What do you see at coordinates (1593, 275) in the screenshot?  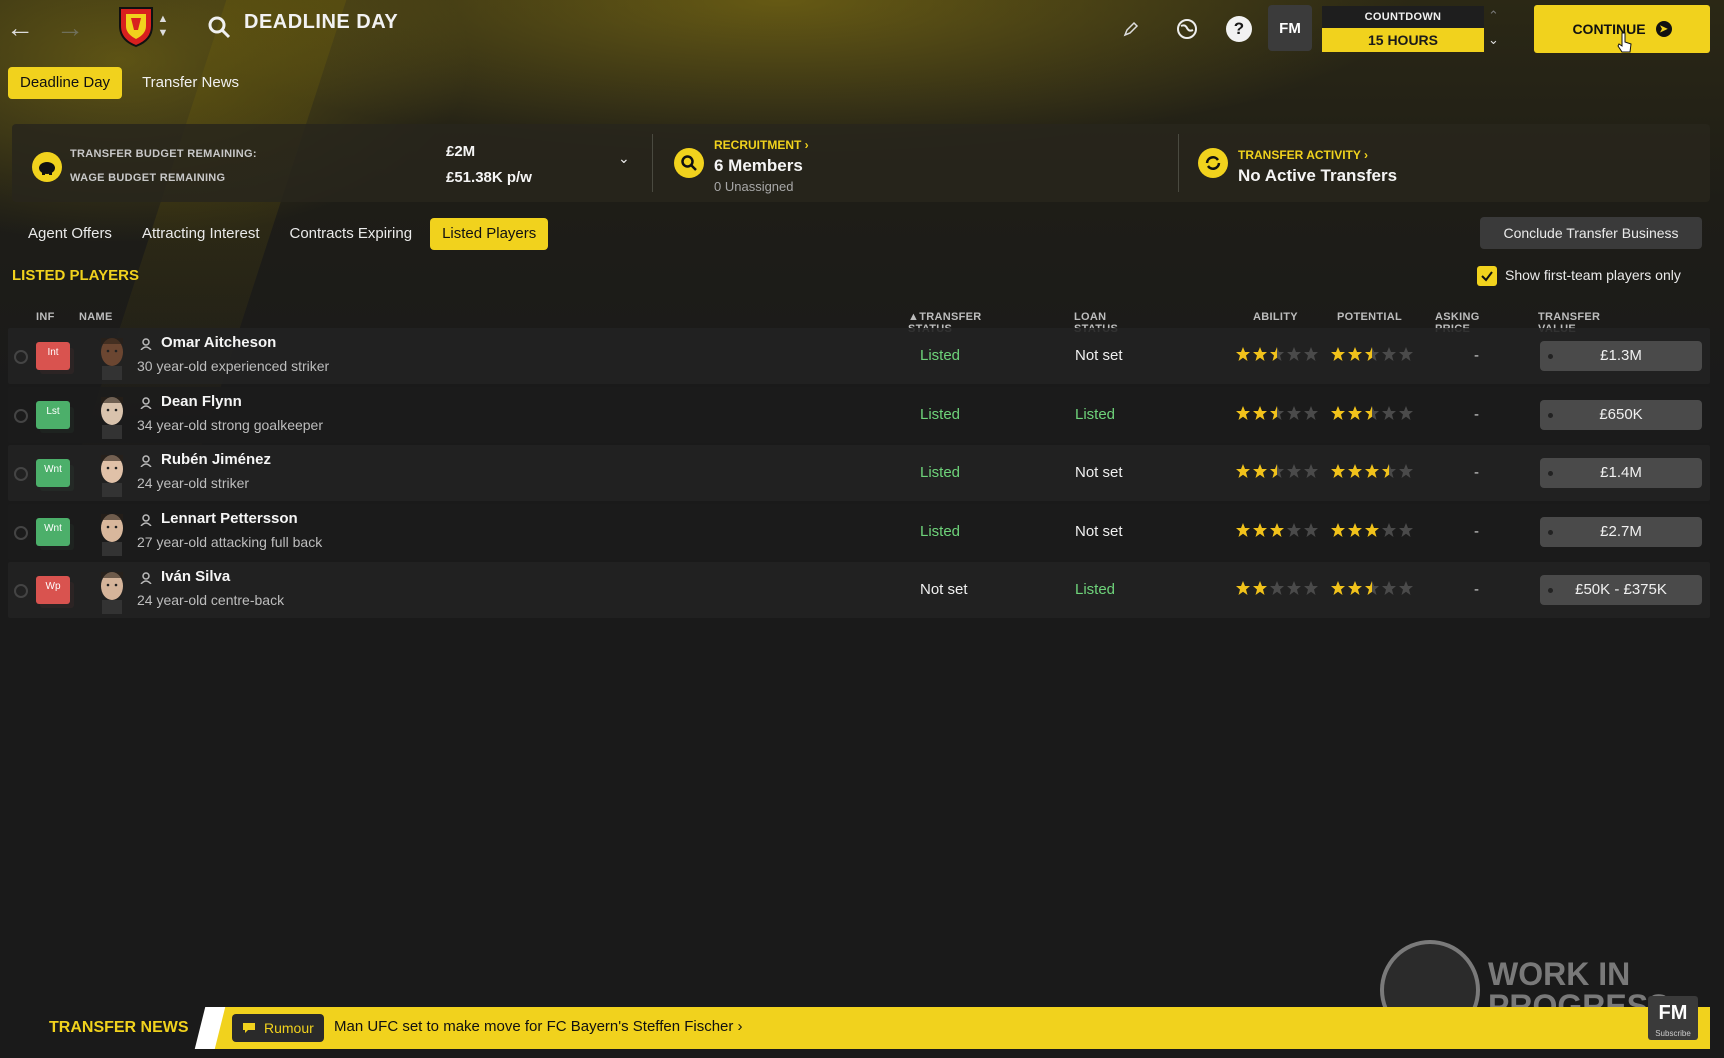 I see `first-team-label: Show first-team players only` at bounding box center [1593, 275].